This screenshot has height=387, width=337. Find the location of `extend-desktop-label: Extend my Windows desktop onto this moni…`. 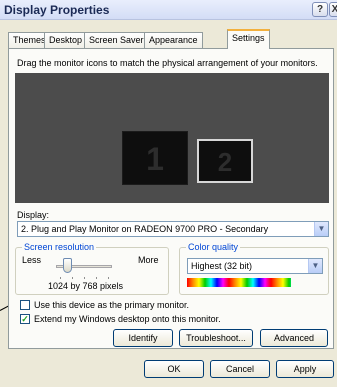

extend-desktop-label: Extend my Windows desktop onto this moni… is located at coordinates (127, 319).